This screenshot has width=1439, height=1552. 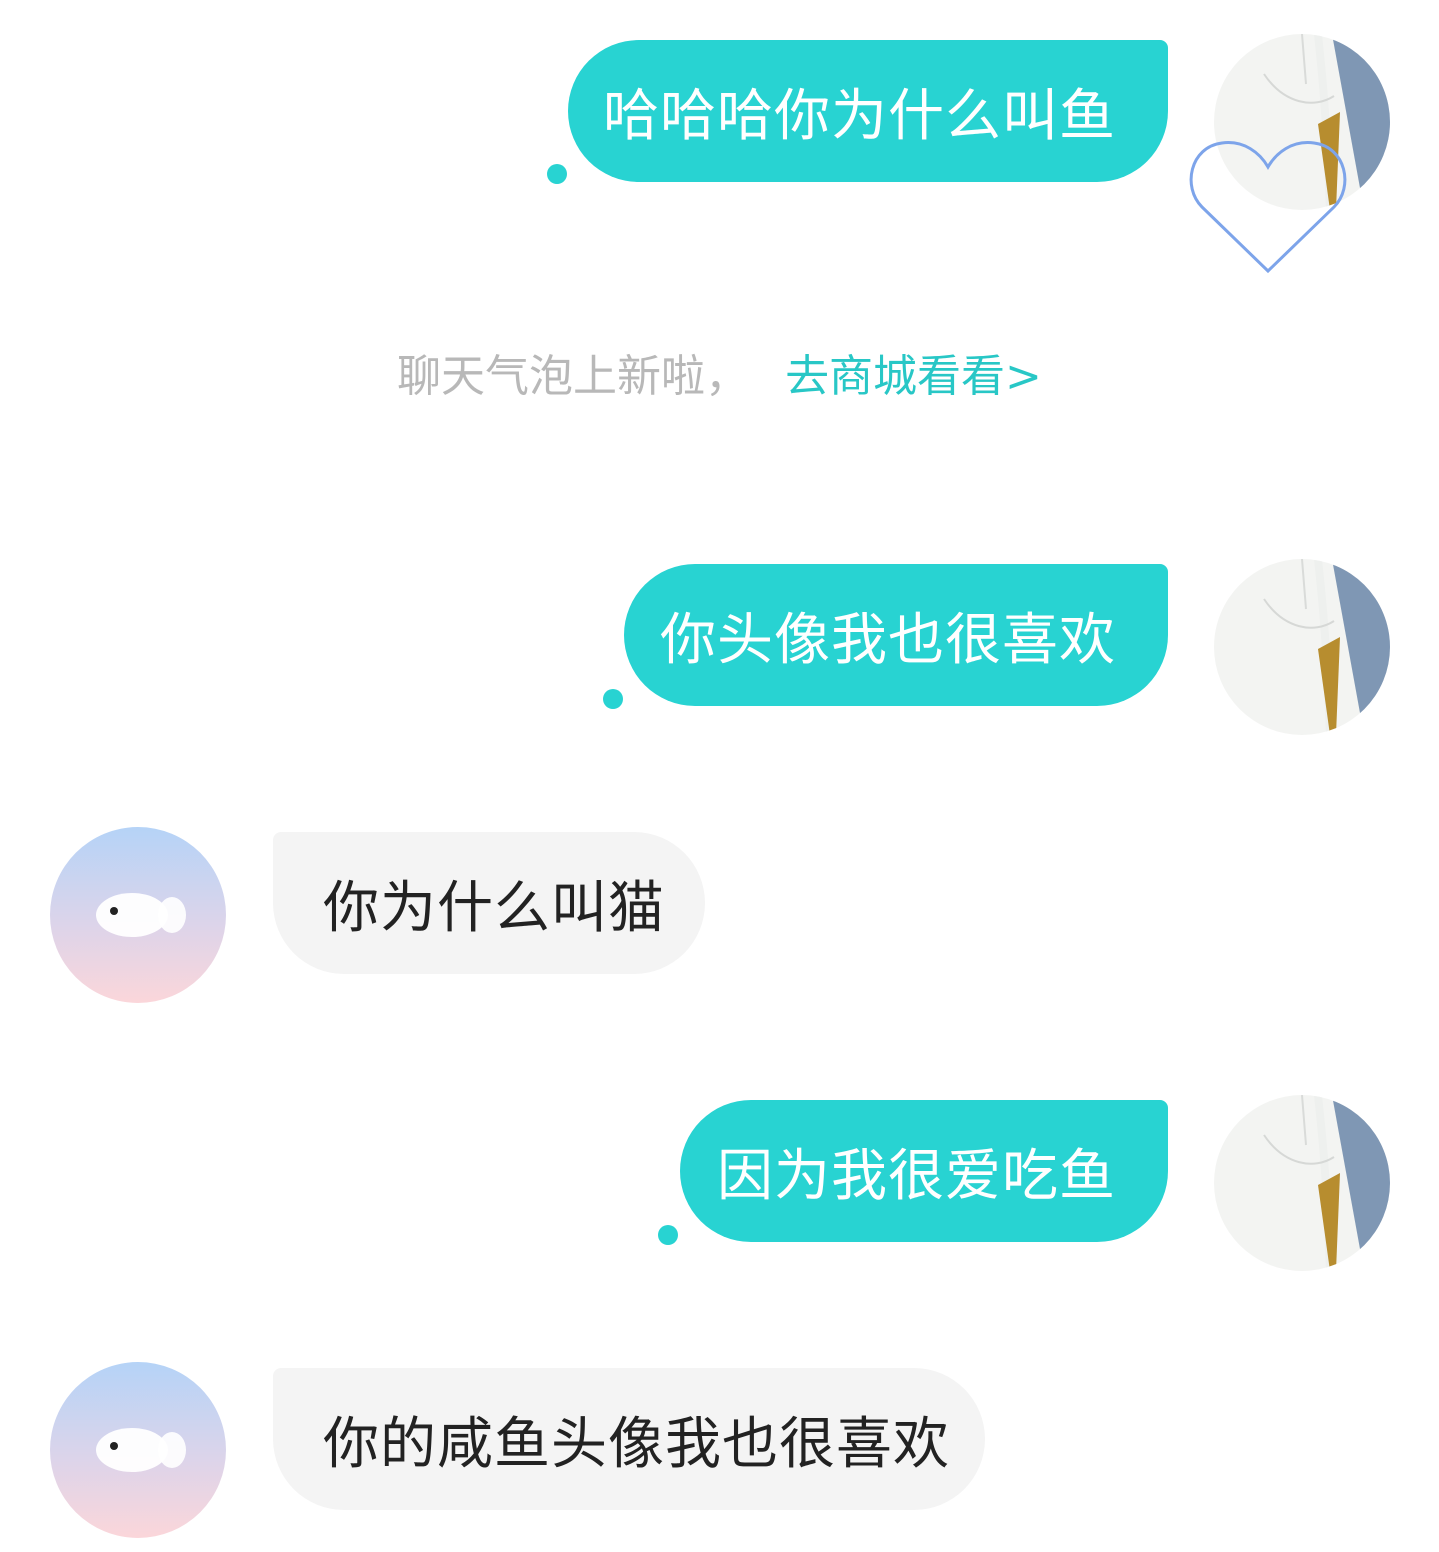 I want to click on message-bubble-sent: 因为我很爱吃鱼, so click(x=924, y=1171).